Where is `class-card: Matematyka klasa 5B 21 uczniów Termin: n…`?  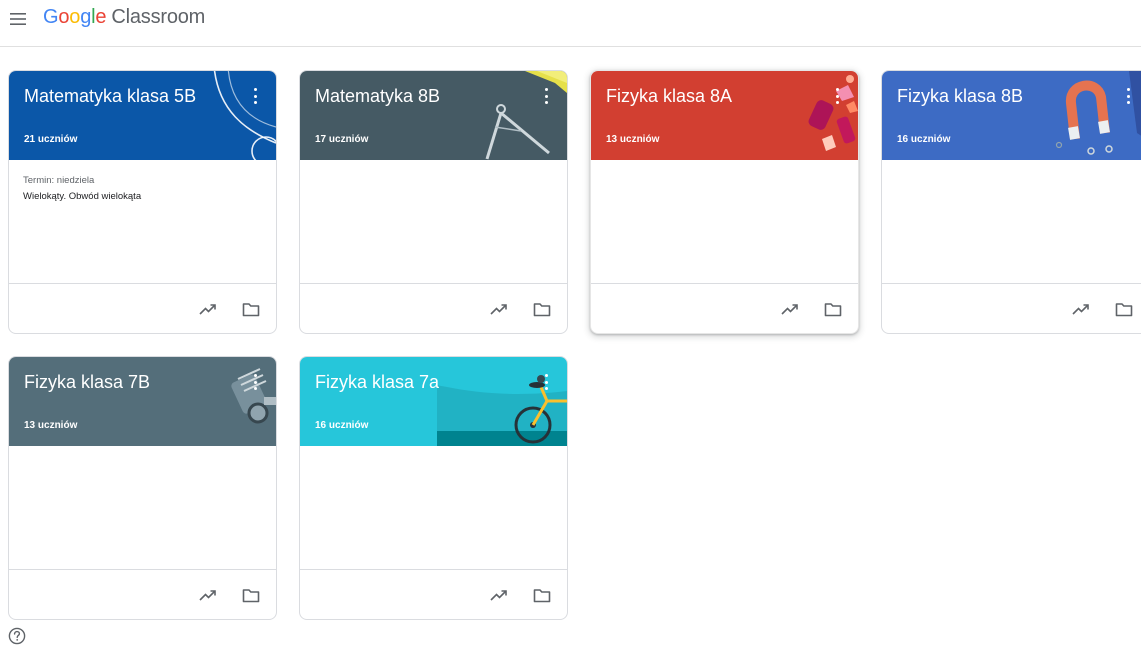
class-card: Matematyka klasa 5B 21 uczniów Termin: n… is located at coordinates (142, 202).